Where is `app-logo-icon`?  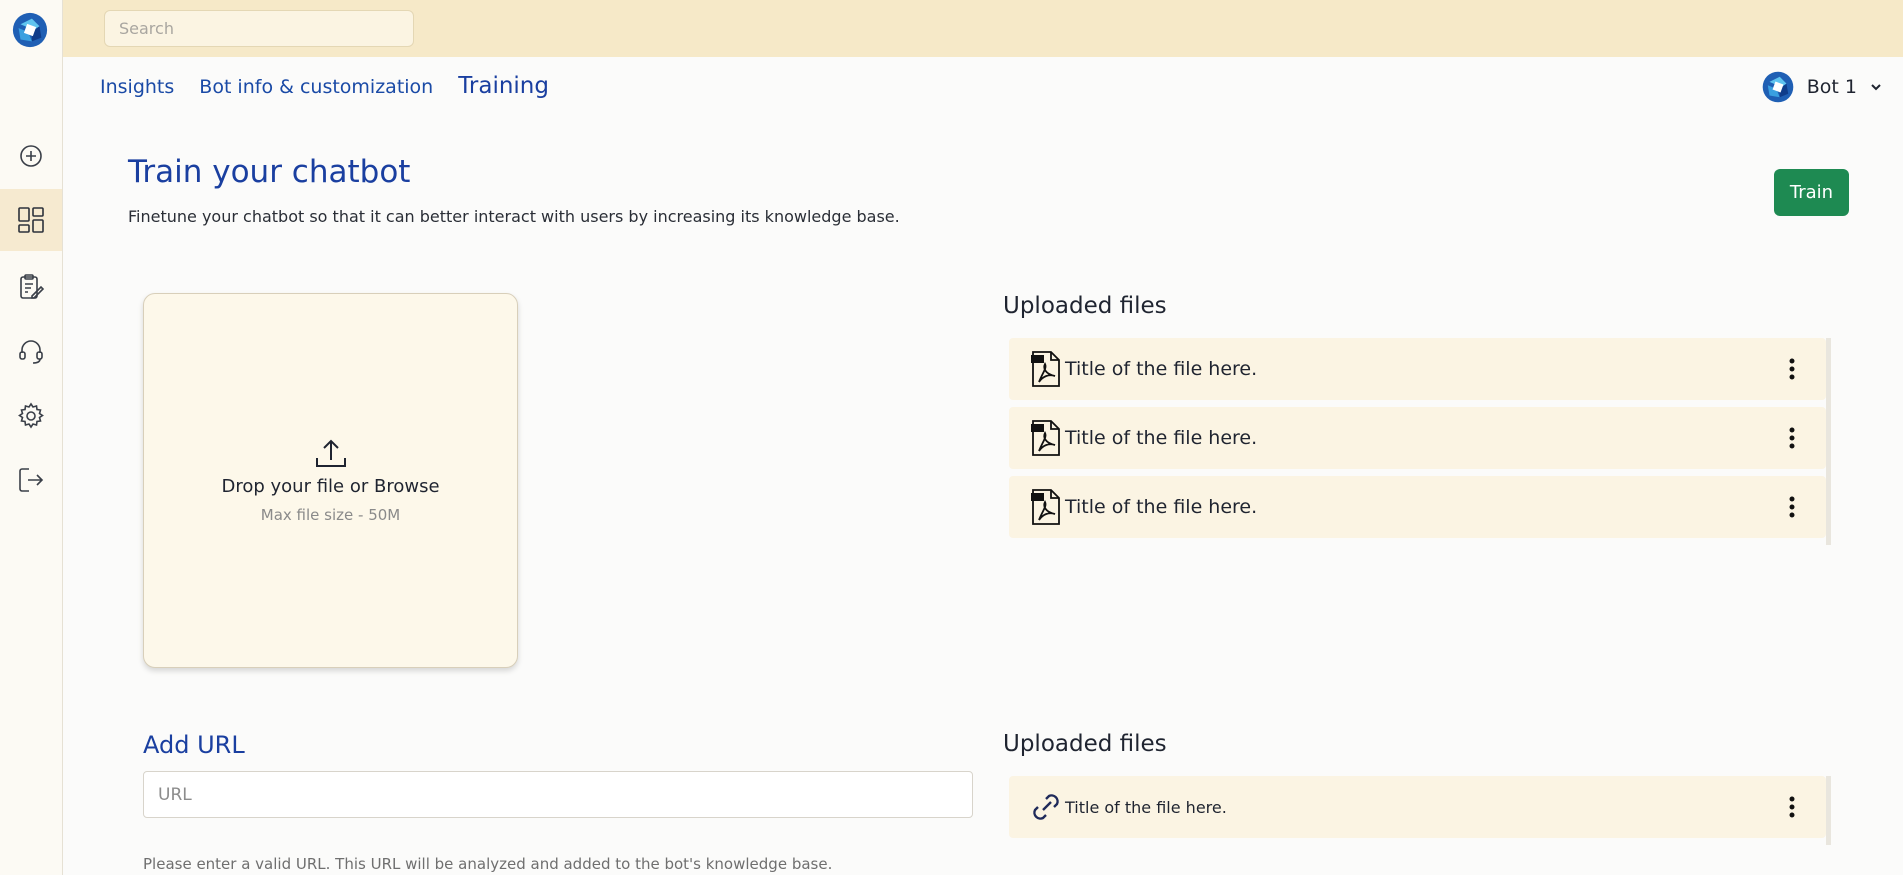 app-logo-icon is located at coordinates (30, 30).